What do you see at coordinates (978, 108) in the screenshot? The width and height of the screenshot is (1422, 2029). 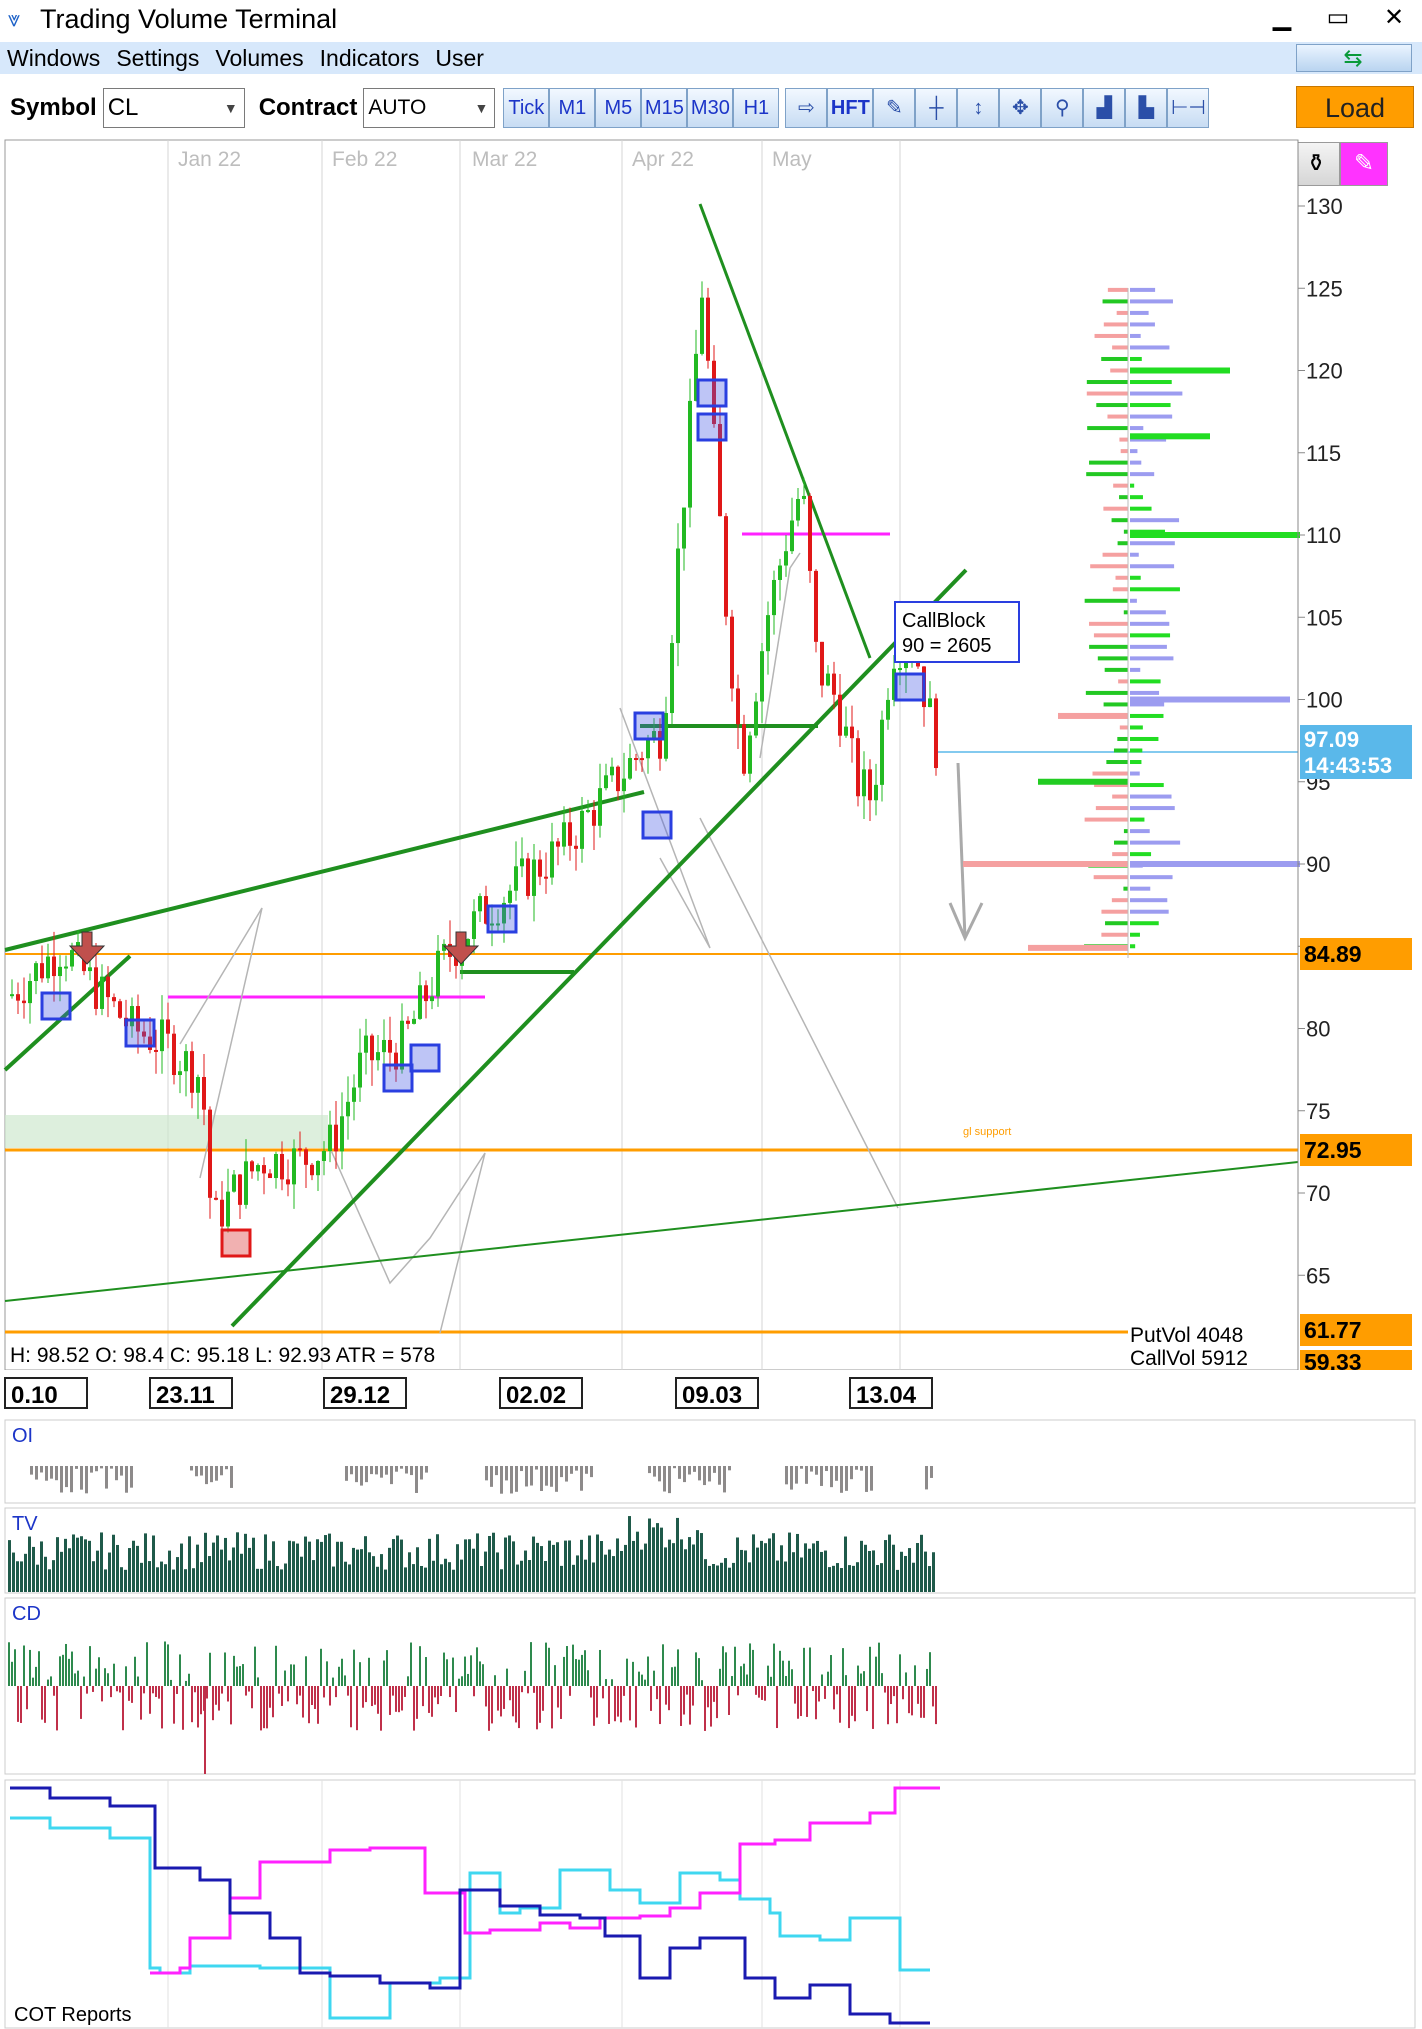 I see `vertical-resize-icon: ↕` at bounding box center [978, 108].